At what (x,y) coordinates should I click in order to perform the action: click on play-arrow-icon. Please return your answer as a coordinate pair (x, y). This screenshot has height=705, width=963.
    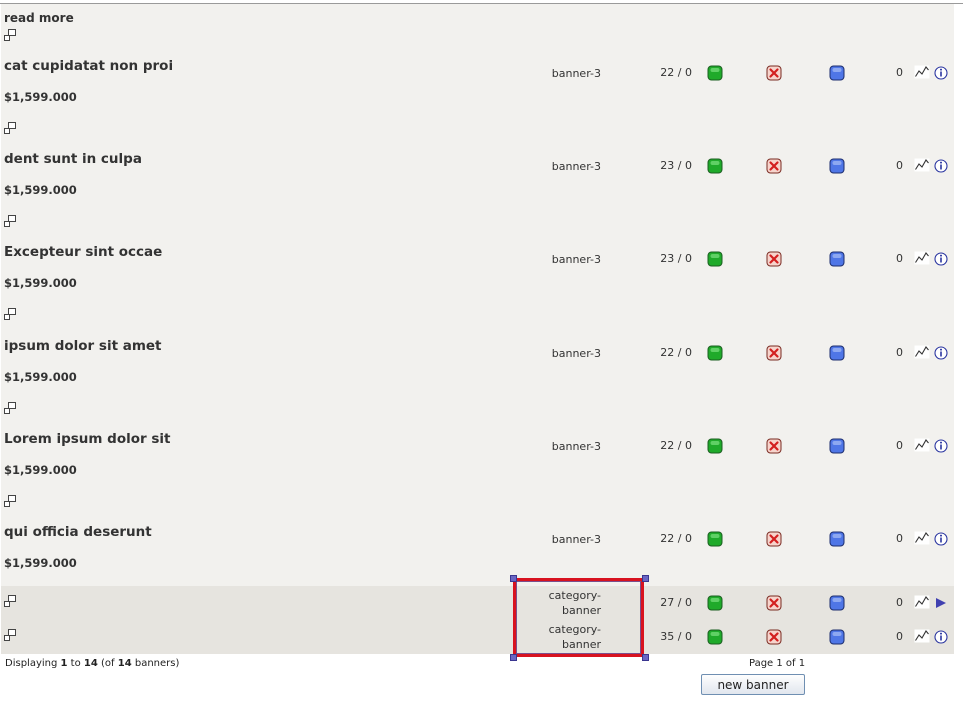
    Looking at the image, I should click on (941, 603).